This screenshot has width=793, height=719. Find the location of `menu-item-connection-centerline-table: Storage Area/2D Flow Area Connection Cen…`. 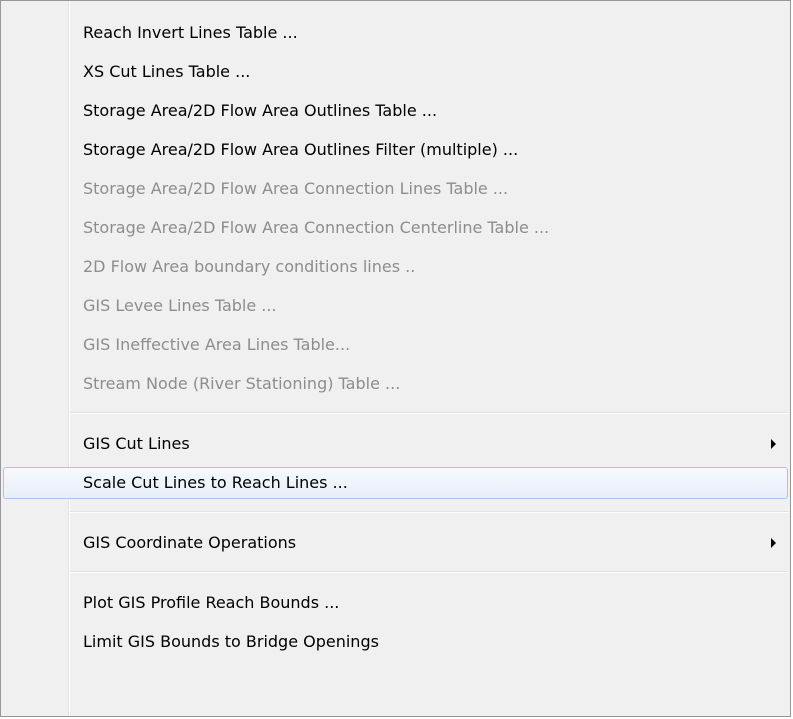

menu-item-connection-centerline-table: Storage Area/2D Flow Area Connection Cen… is located at coordinates (316, 227).